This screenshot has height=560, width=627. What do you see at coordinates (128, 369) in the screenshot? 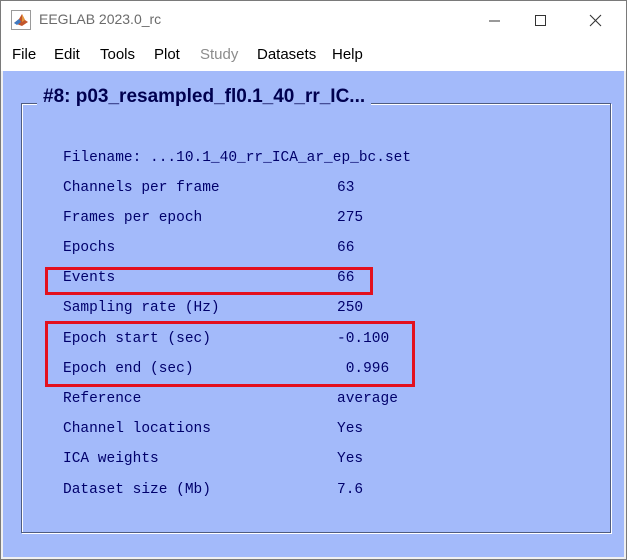
I see `info-label: Epoch end (sec)` at bounding box center [128, 369].